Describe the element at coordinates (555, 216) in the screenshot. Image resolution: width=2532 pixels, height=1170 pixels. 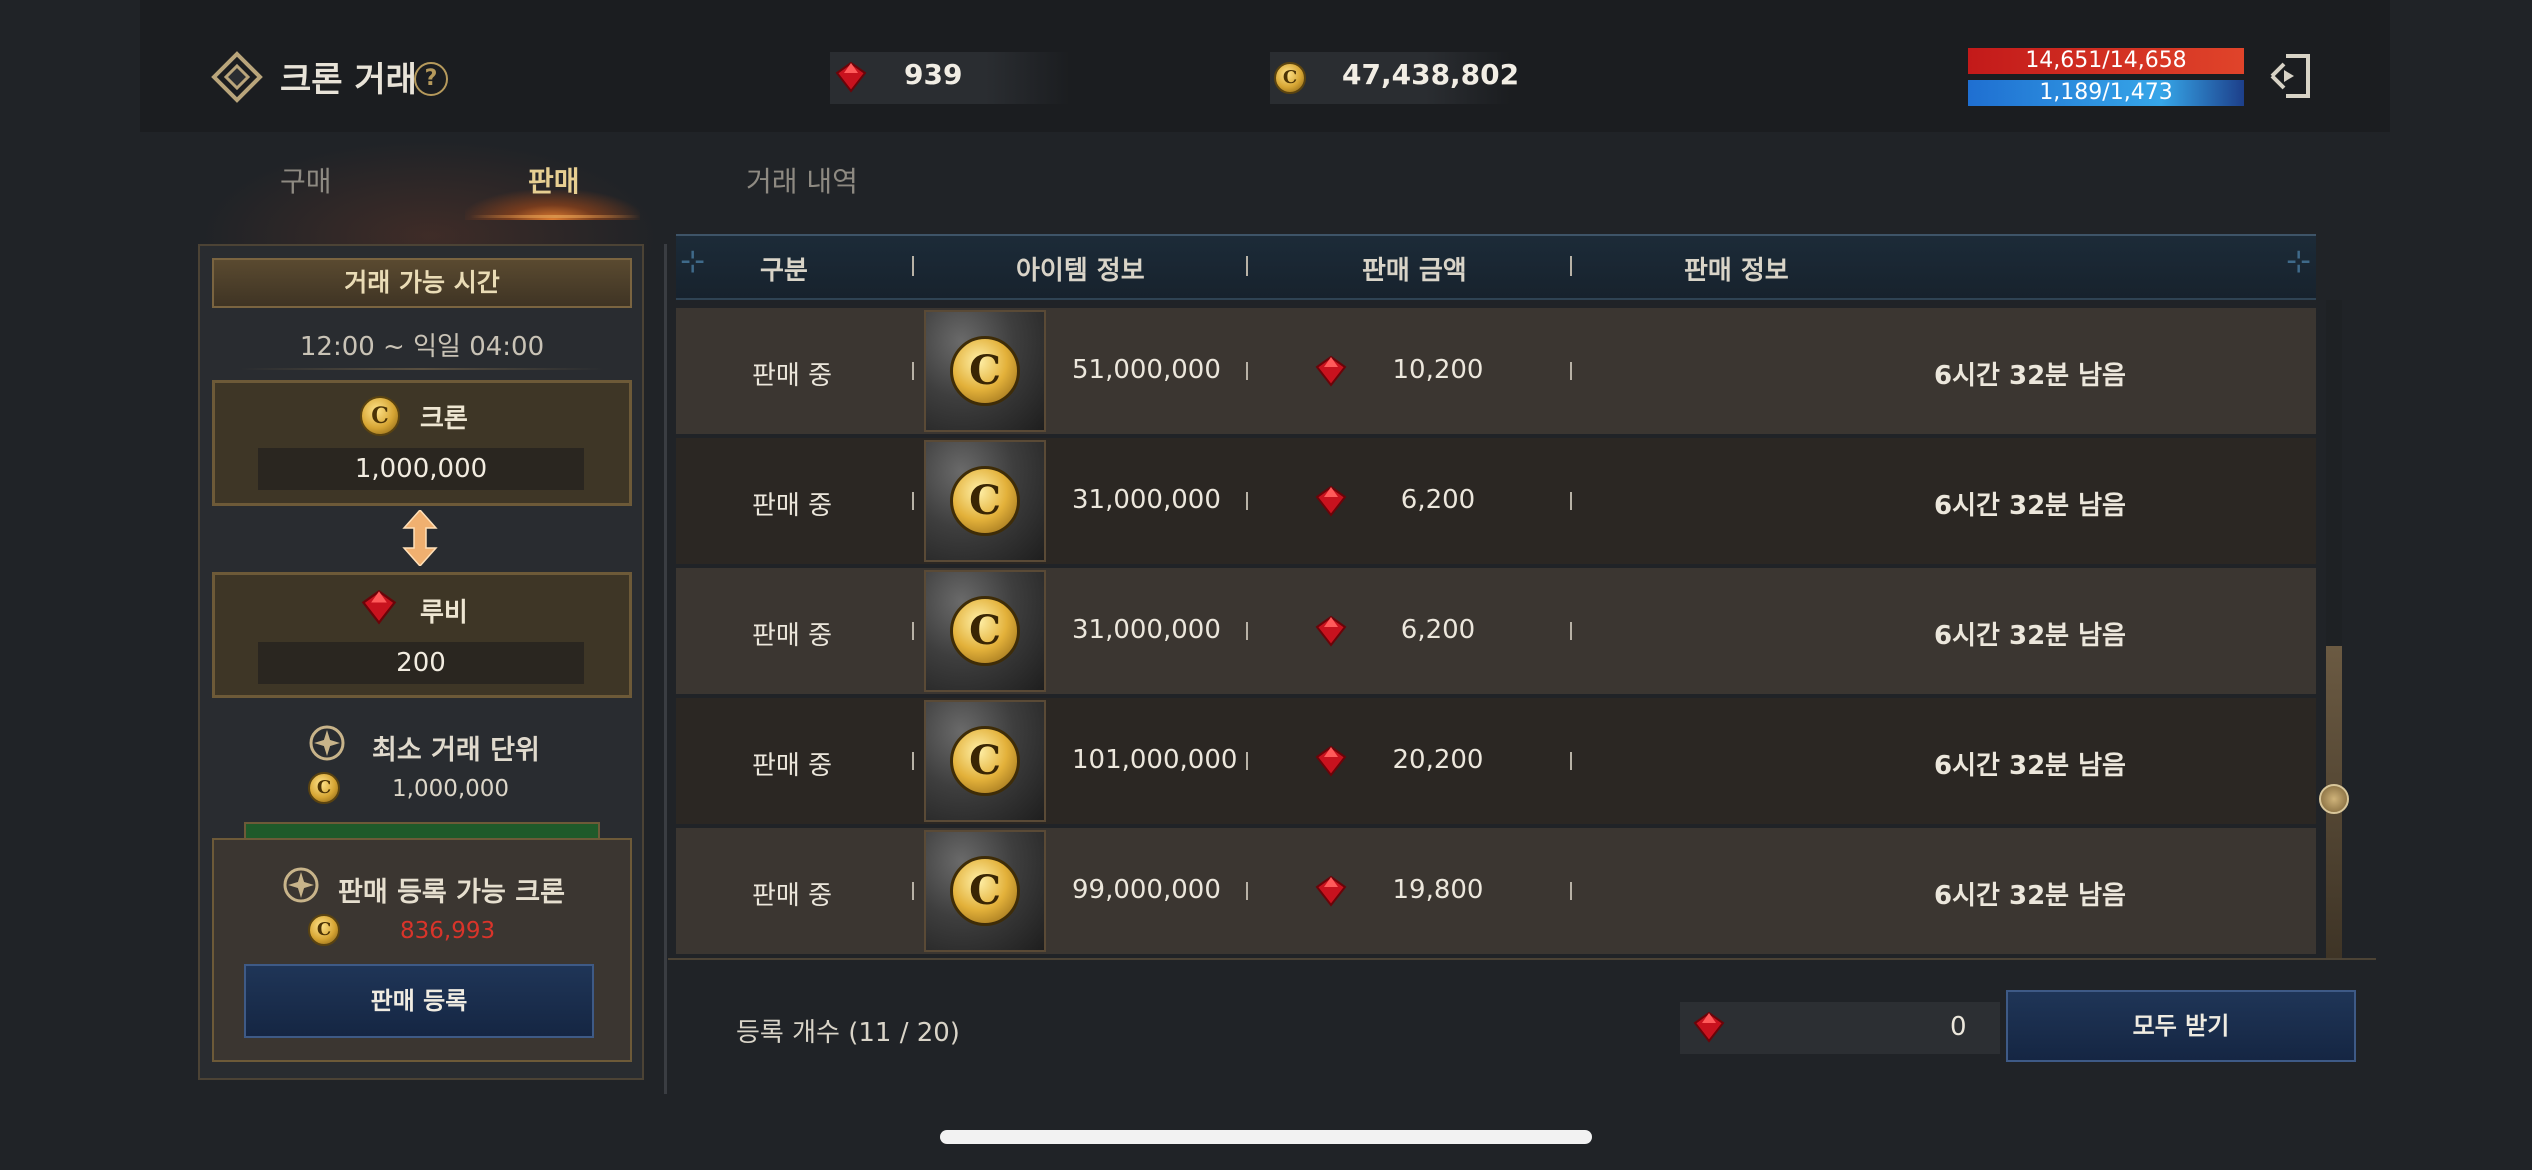
I see `active-tab-underline` at that location.